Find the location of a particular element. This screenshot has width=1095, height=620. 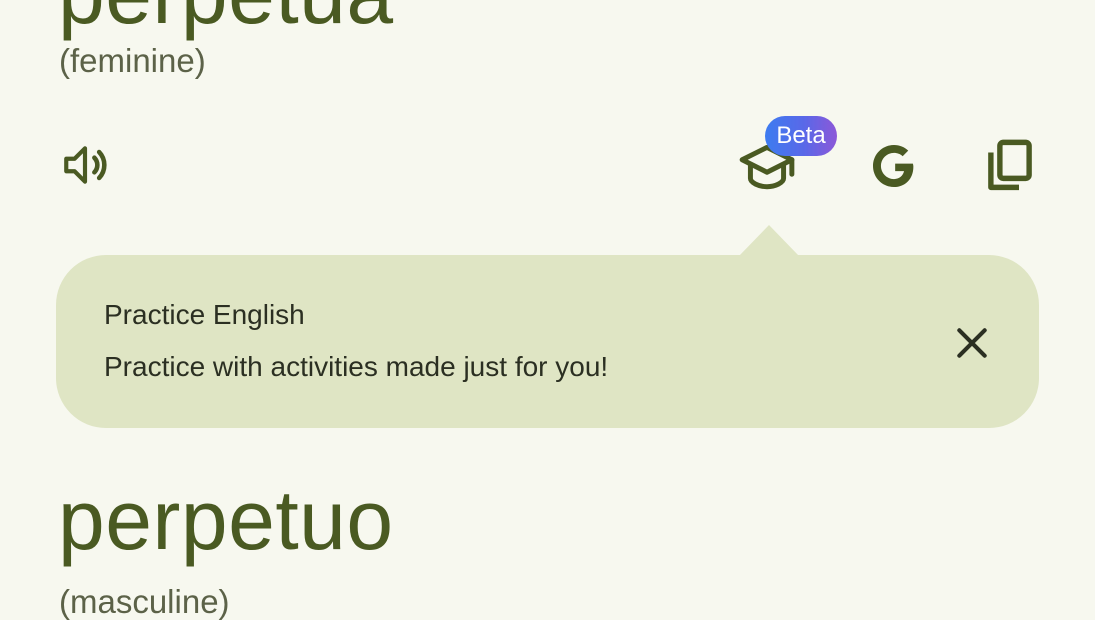

close-icon is located at coordinates (972, 343).